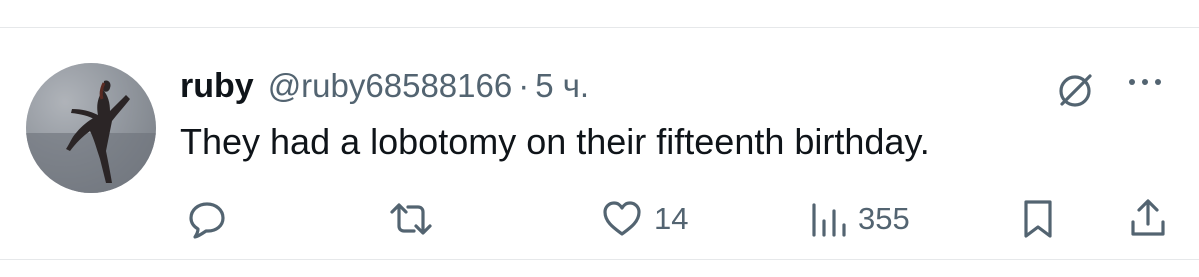  I want to click on bookmark-button, so click(1038, 219).